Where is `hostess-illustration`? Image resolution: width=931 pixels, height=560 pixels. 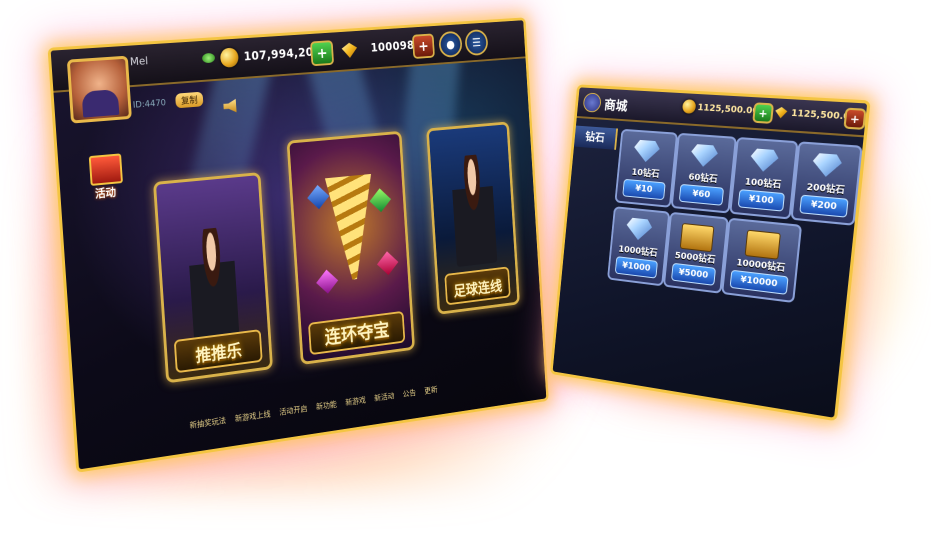
hostess-illustration is located at coordinates (213, 287).